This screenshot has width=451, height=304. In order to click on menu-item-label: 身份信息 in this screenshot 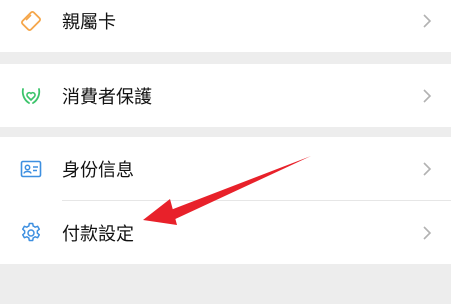, I will do `click(98, 170)`.